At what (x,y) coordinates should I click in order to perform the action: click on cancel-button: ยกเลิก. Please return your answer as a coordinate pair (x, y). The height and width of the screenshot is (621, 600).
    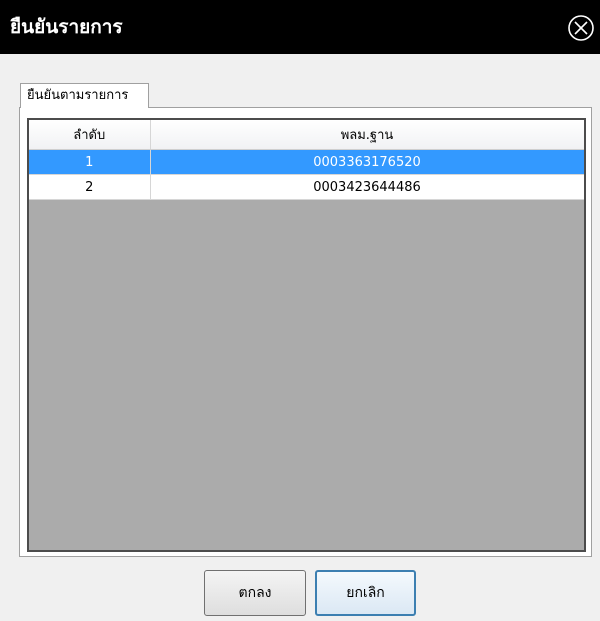
    Looking at the image, I should click on (365, 593).